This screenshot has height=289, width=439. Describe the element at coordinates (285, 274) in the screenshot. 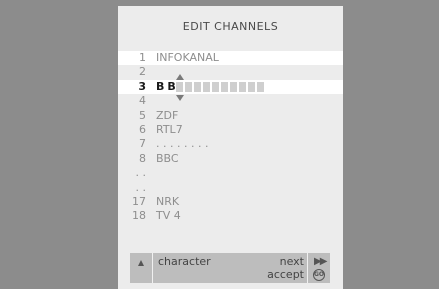

I see `accept-label: accept` at that location.